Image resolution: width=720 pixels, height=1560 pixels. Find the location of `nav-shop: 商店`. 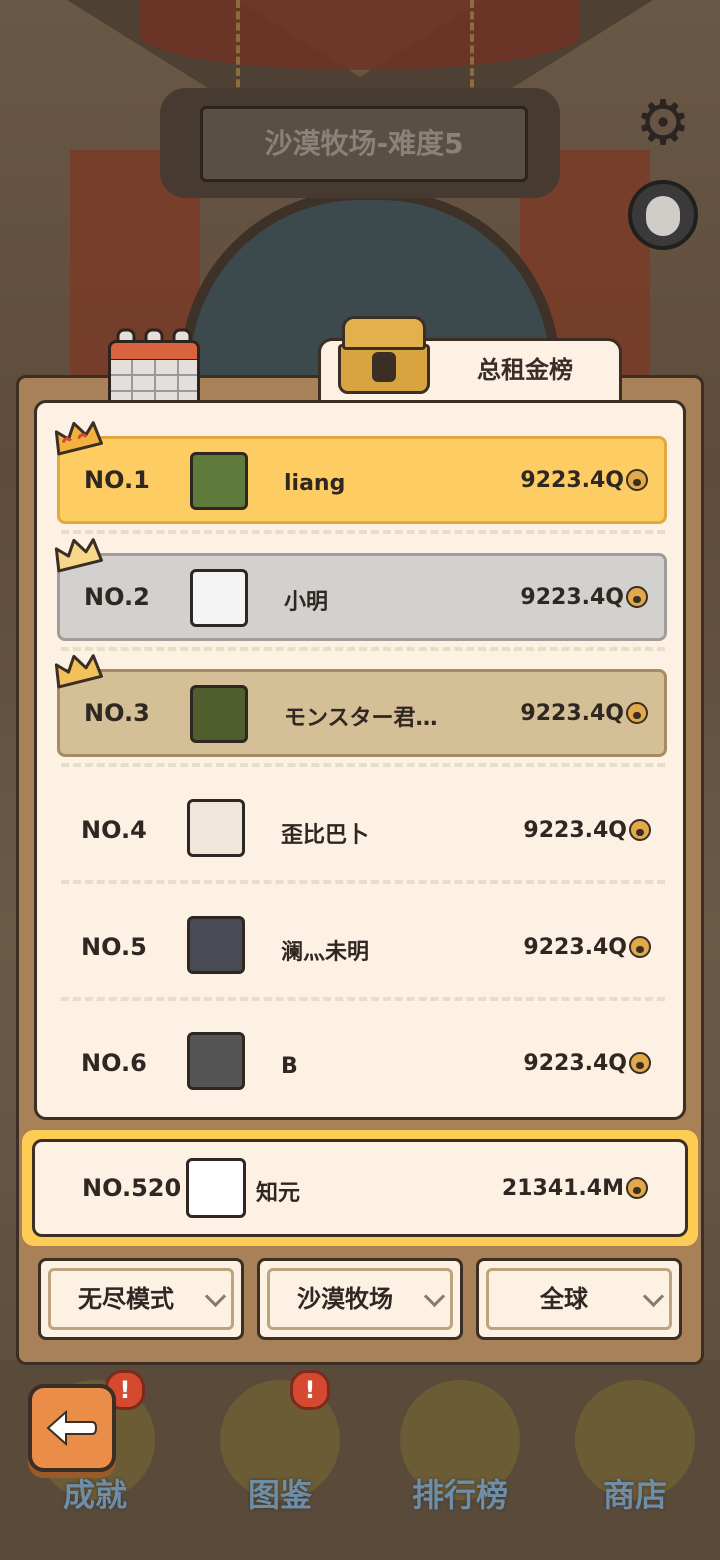

nav-shop: 商店 is located at coordinates (635, 1445).